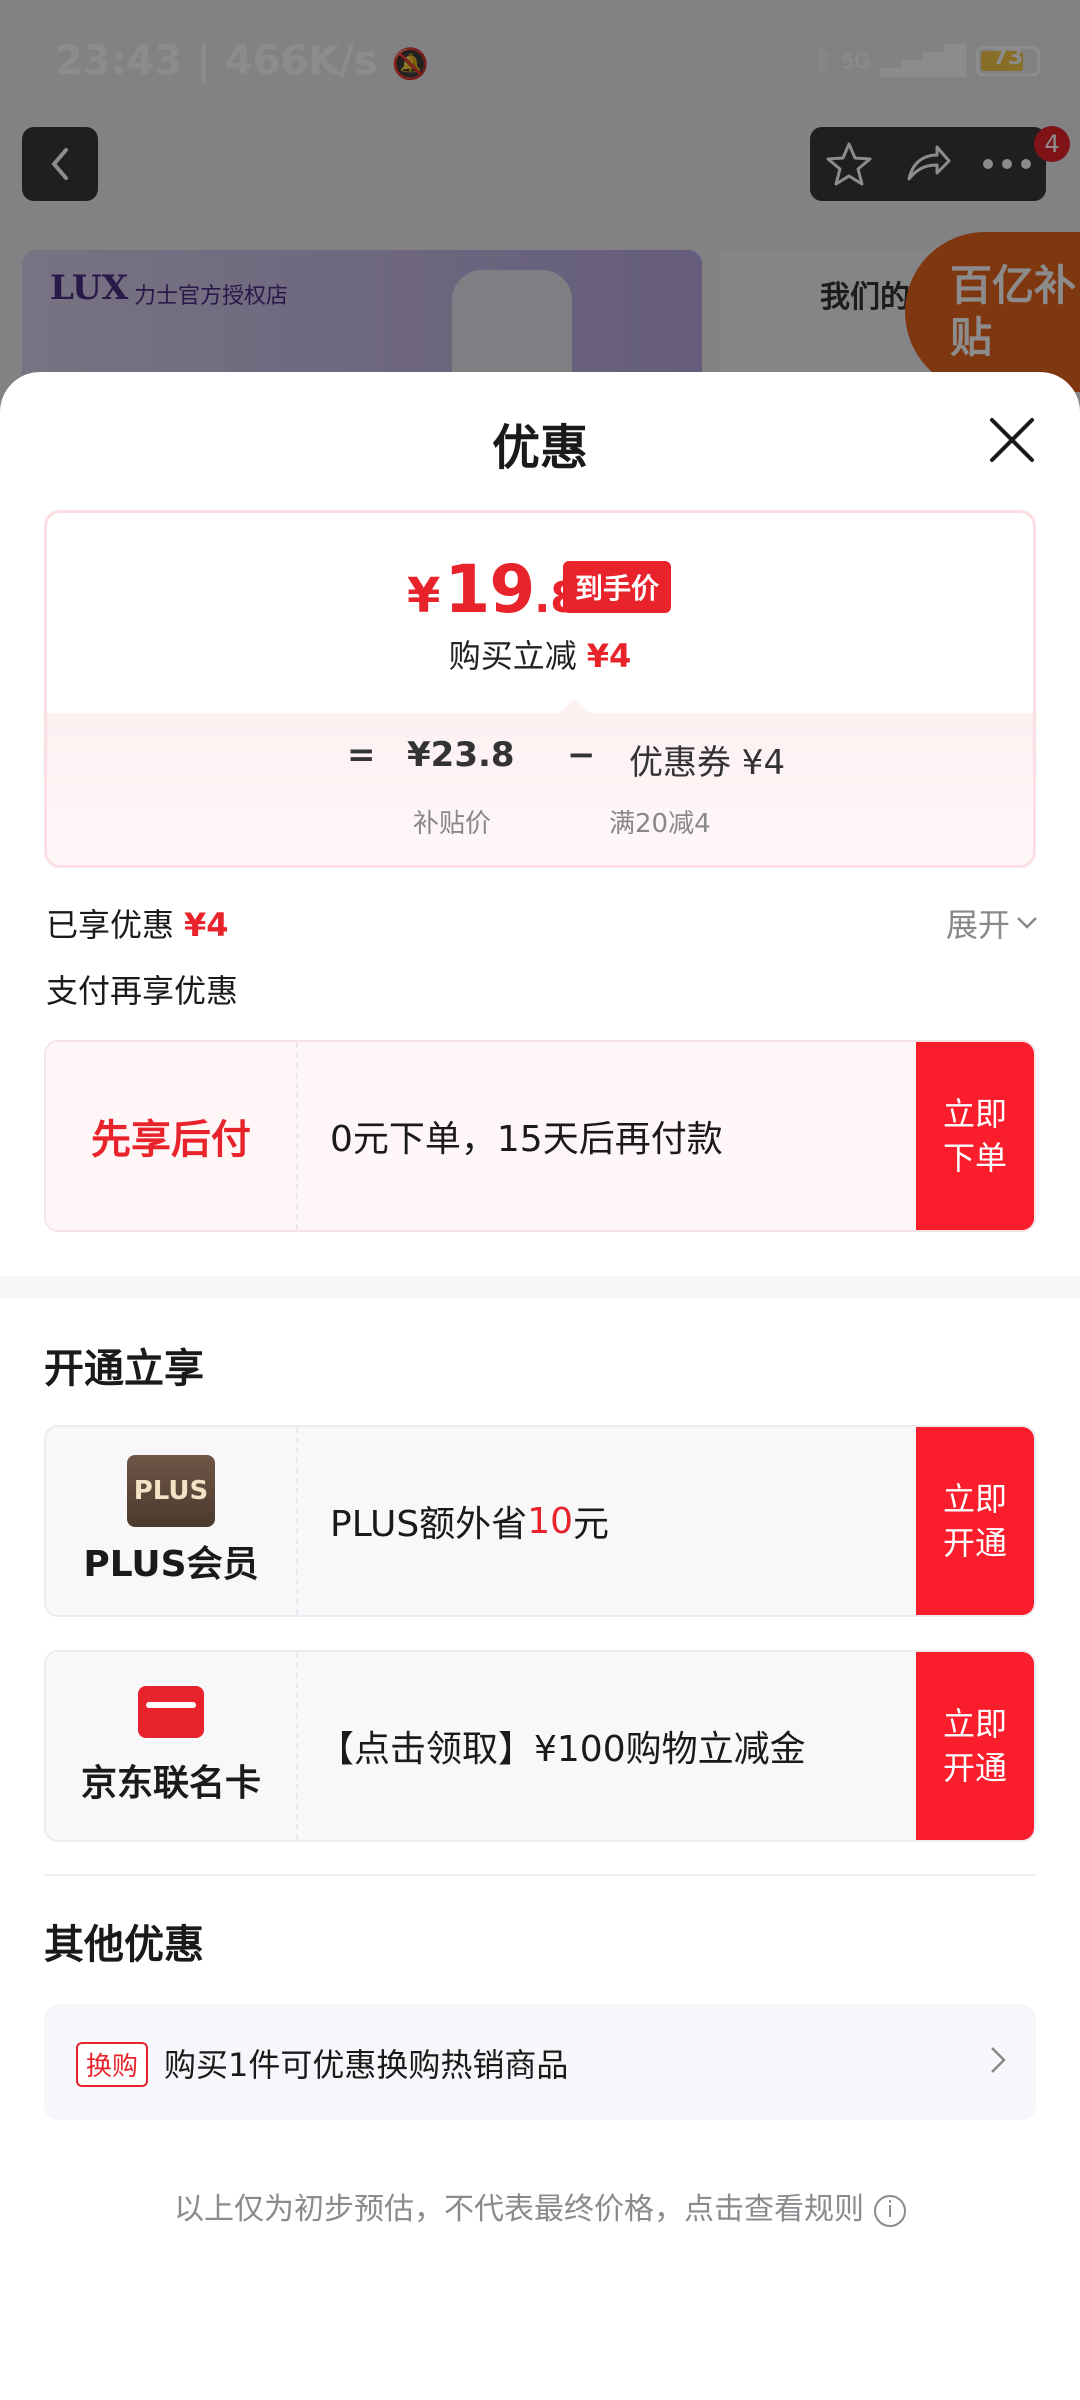 Image resolution: width=1080 pixels, height=2400 pixels. What do you see at coordinates (172, 1746) in the screenshot?
I see `jd-card-left: 京东联名卡` at bounding box center [172, 1746].